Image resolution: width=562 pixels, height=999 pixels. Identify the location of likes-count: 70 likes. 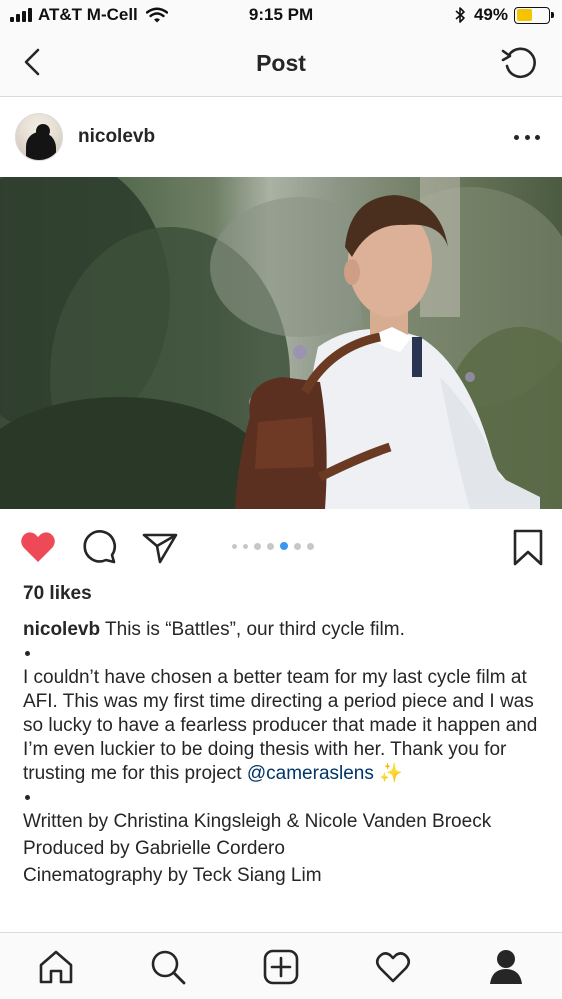
(57, 594).